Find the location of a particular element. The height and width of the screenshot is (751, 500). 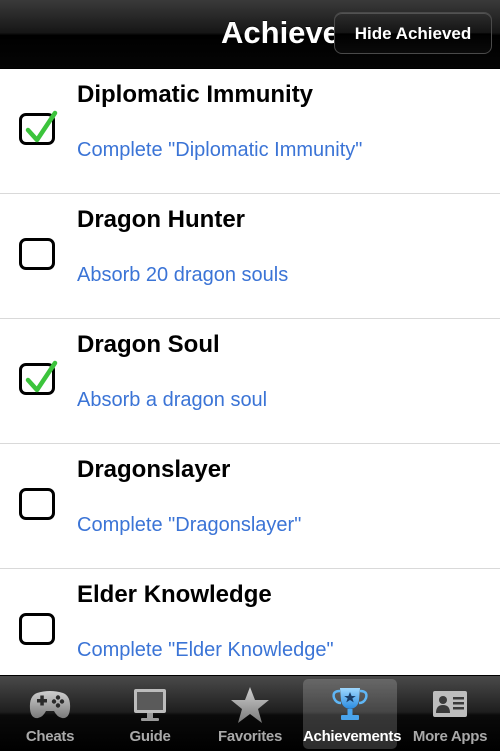

navigation-bar: Achievements Hide Achieved is located at coordinates (250, 34).